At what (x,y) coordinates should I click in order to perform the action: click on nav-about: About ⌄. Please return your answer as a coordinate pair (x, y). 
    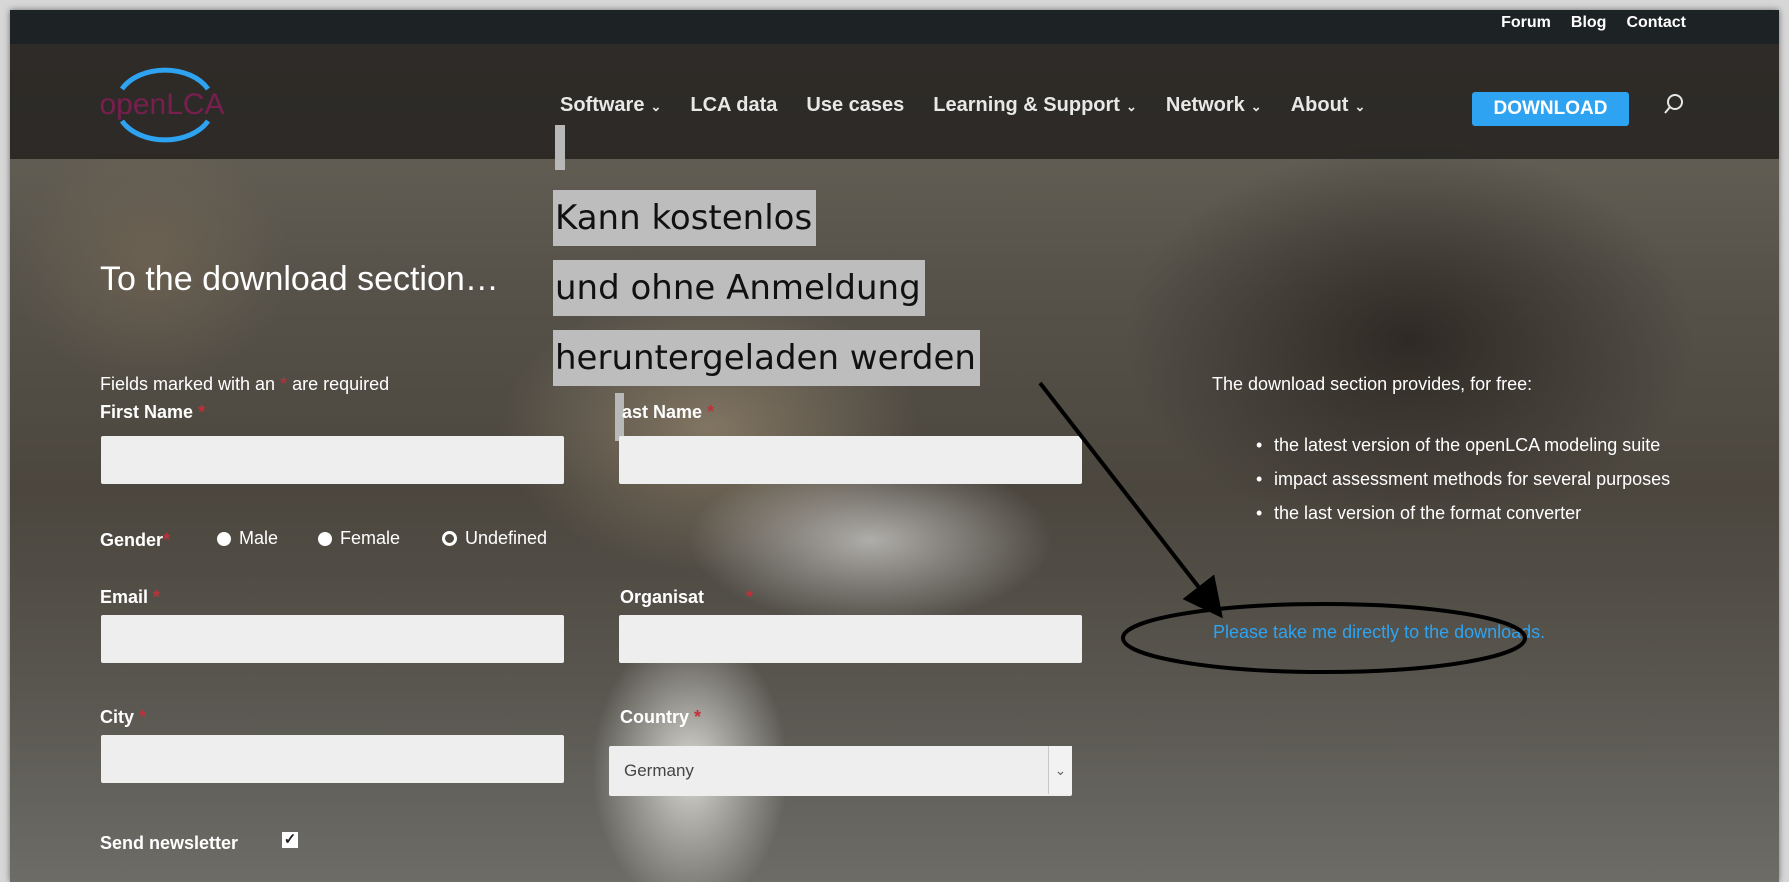
    Looking at the image, I should click on (1328, 105).